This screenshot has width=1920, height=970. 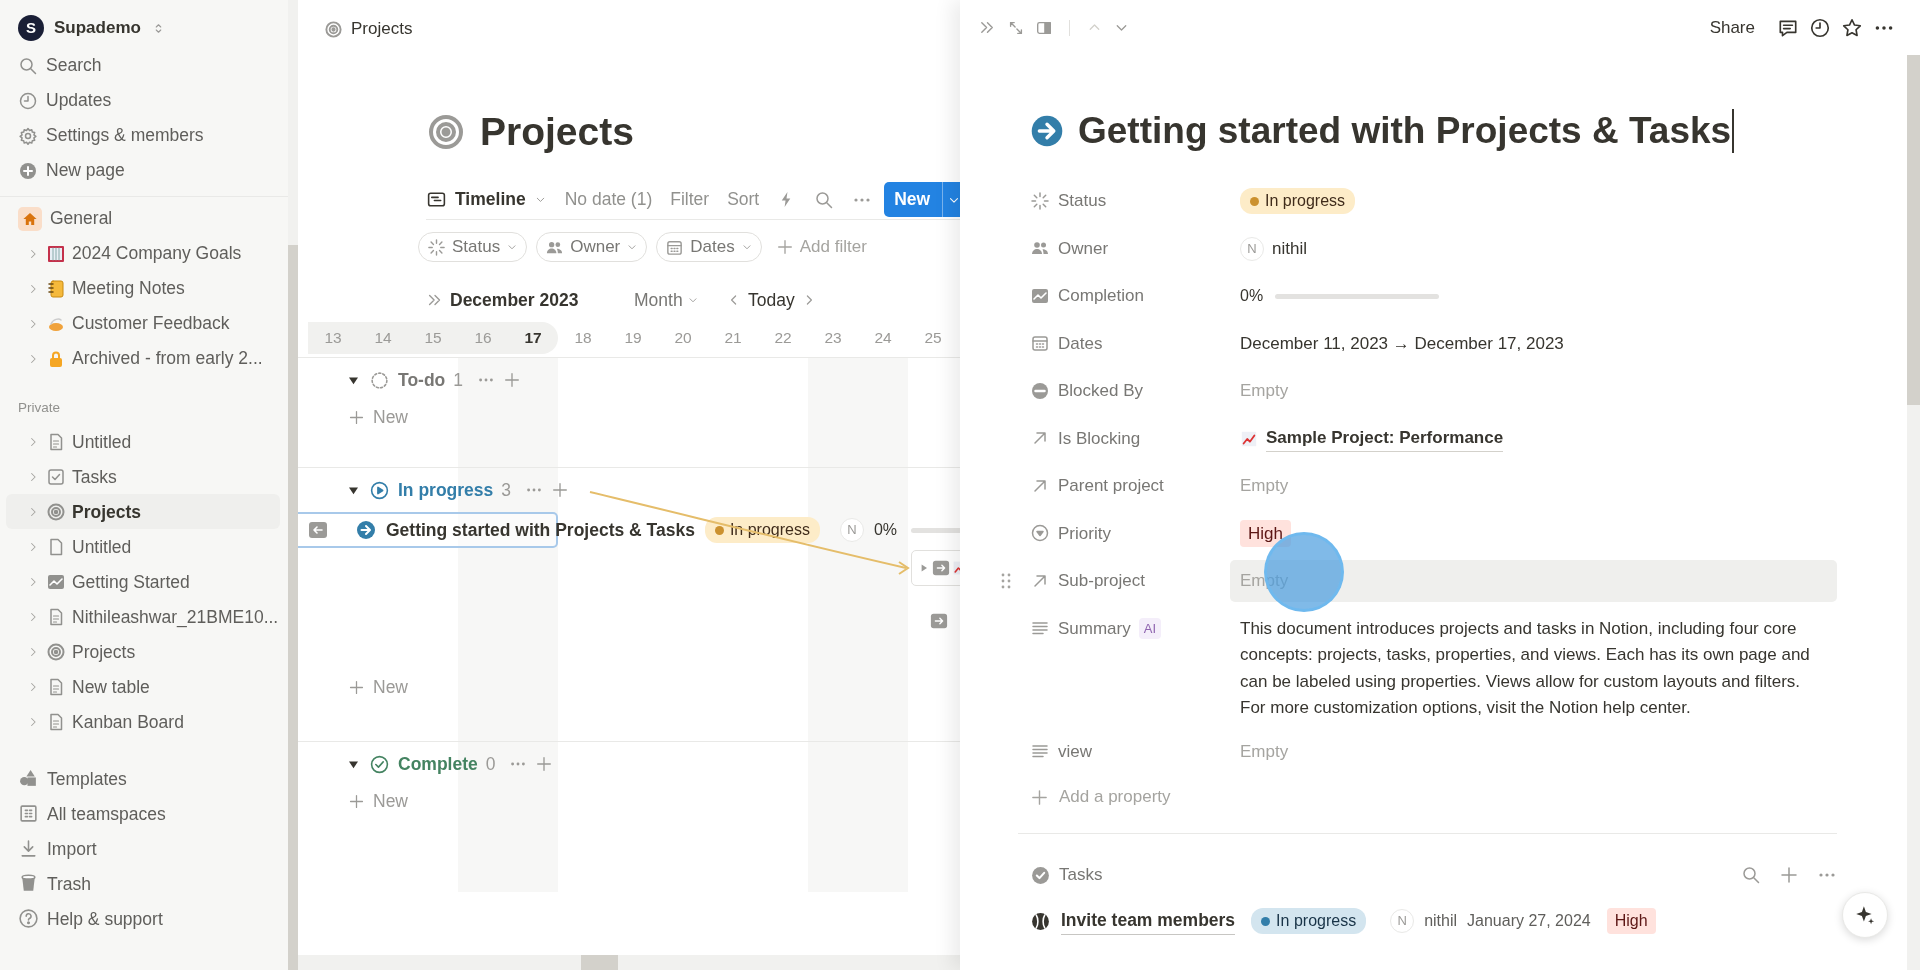 What do you see at coordinates (533, 337) in the screenshot?
I see `day-label: 17` at bounding box center [533, 337].